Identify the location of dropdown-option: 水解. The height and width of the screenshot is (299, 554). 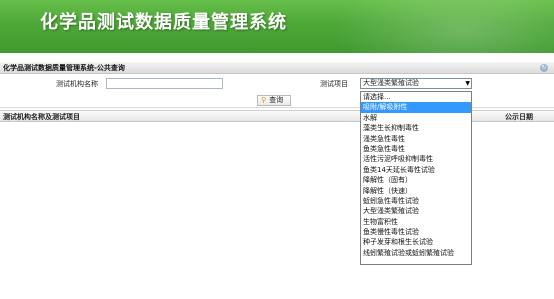
(416, 118).